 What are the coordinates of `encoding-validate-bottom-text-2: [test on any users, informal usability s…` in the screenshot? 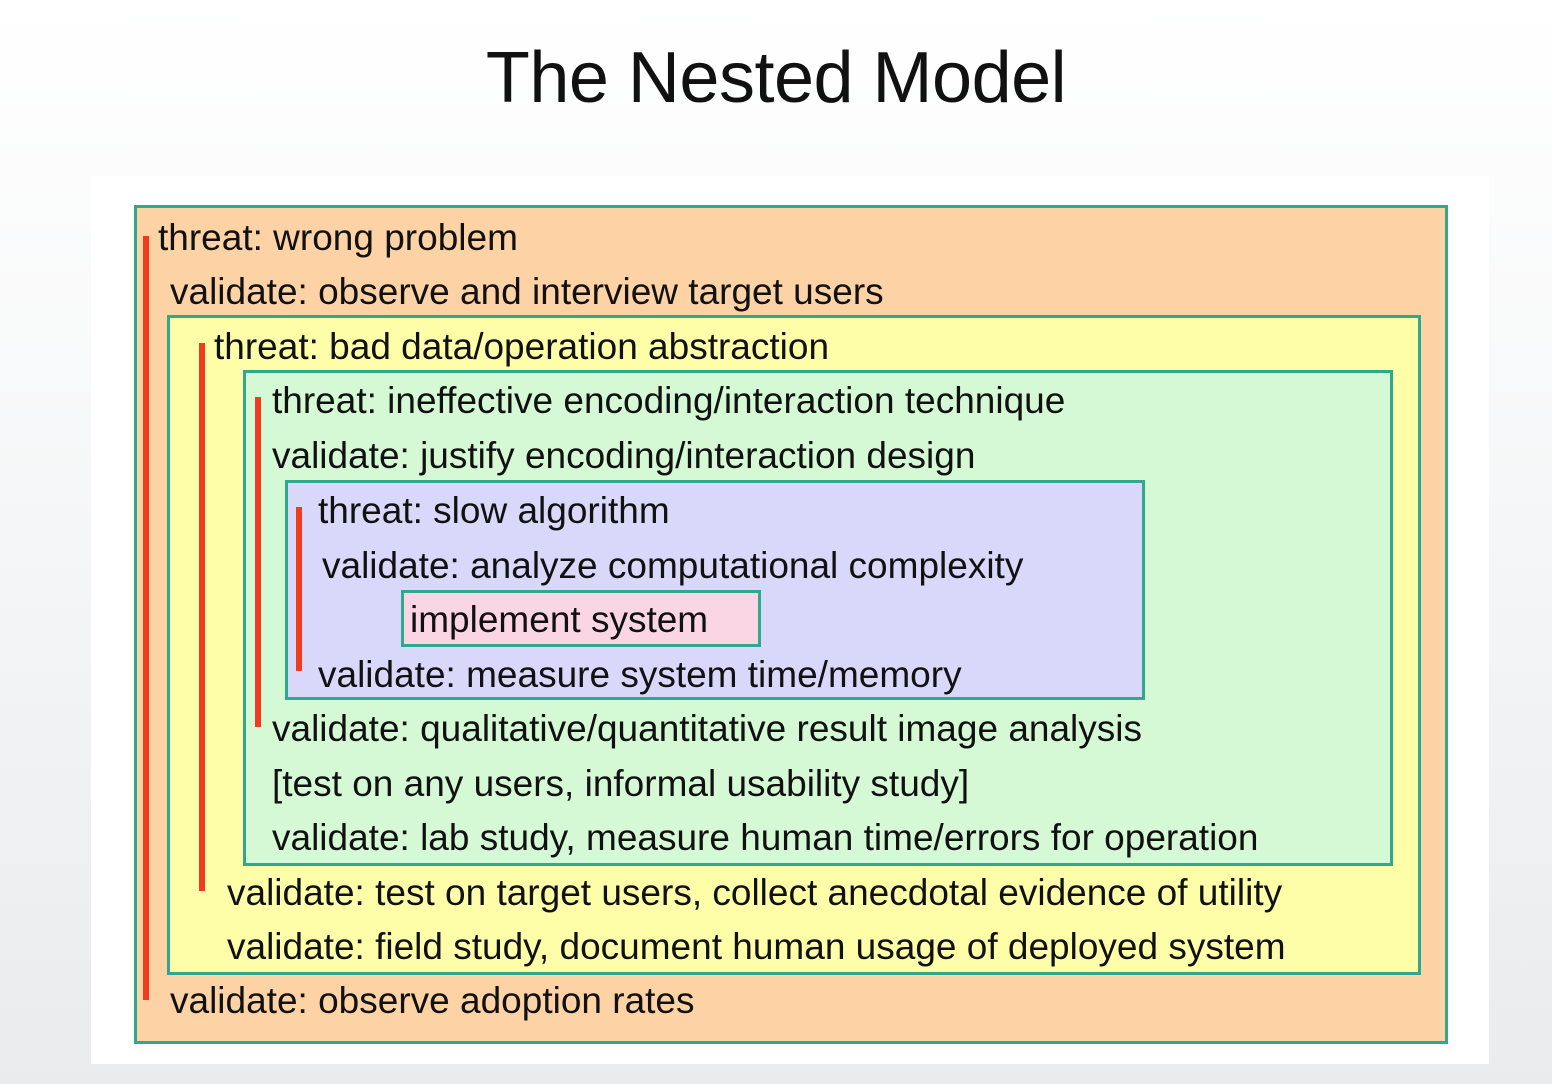 It's located at (621, 783).